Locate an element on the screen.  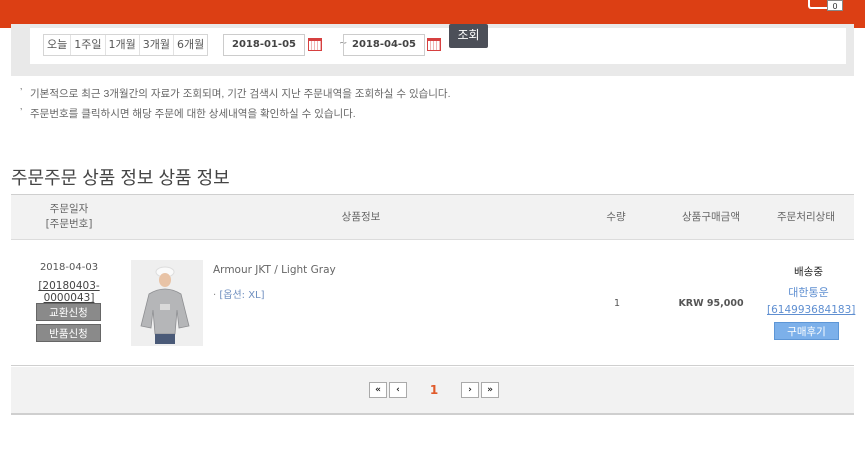
header-quantity: 수량 is located at coordinates (616, 216).